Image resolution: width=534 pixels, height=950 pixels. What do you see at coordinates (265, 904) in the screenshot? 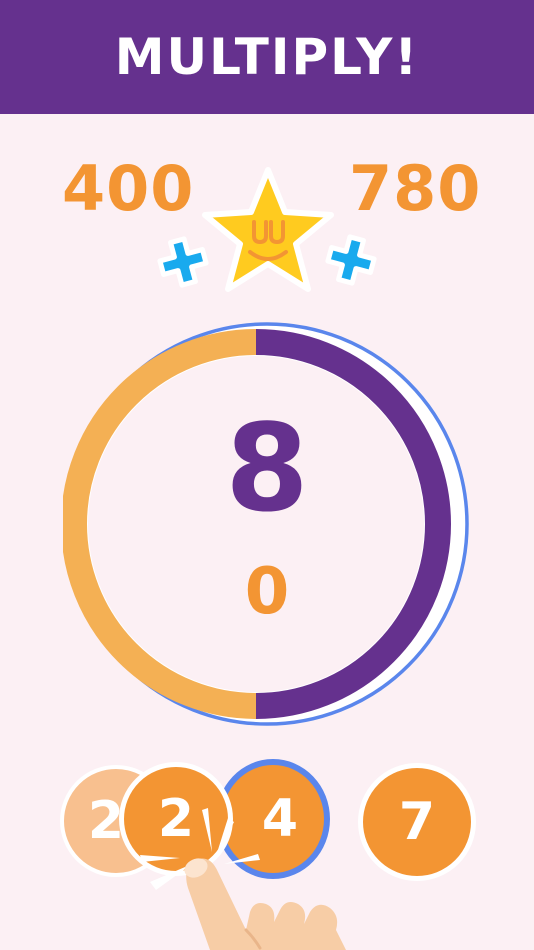
I see `pointing-hand-icon` at bounding box center [265, 904].